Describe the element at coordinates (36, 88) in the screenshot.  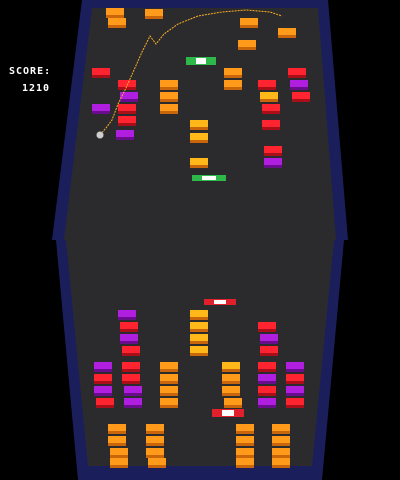
I see `score-value: 1210` at that location.